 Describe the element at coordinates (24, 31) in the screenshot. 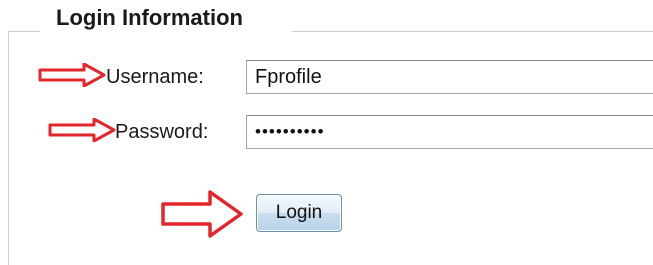

I see `fieldset-border-top-left` at that location.